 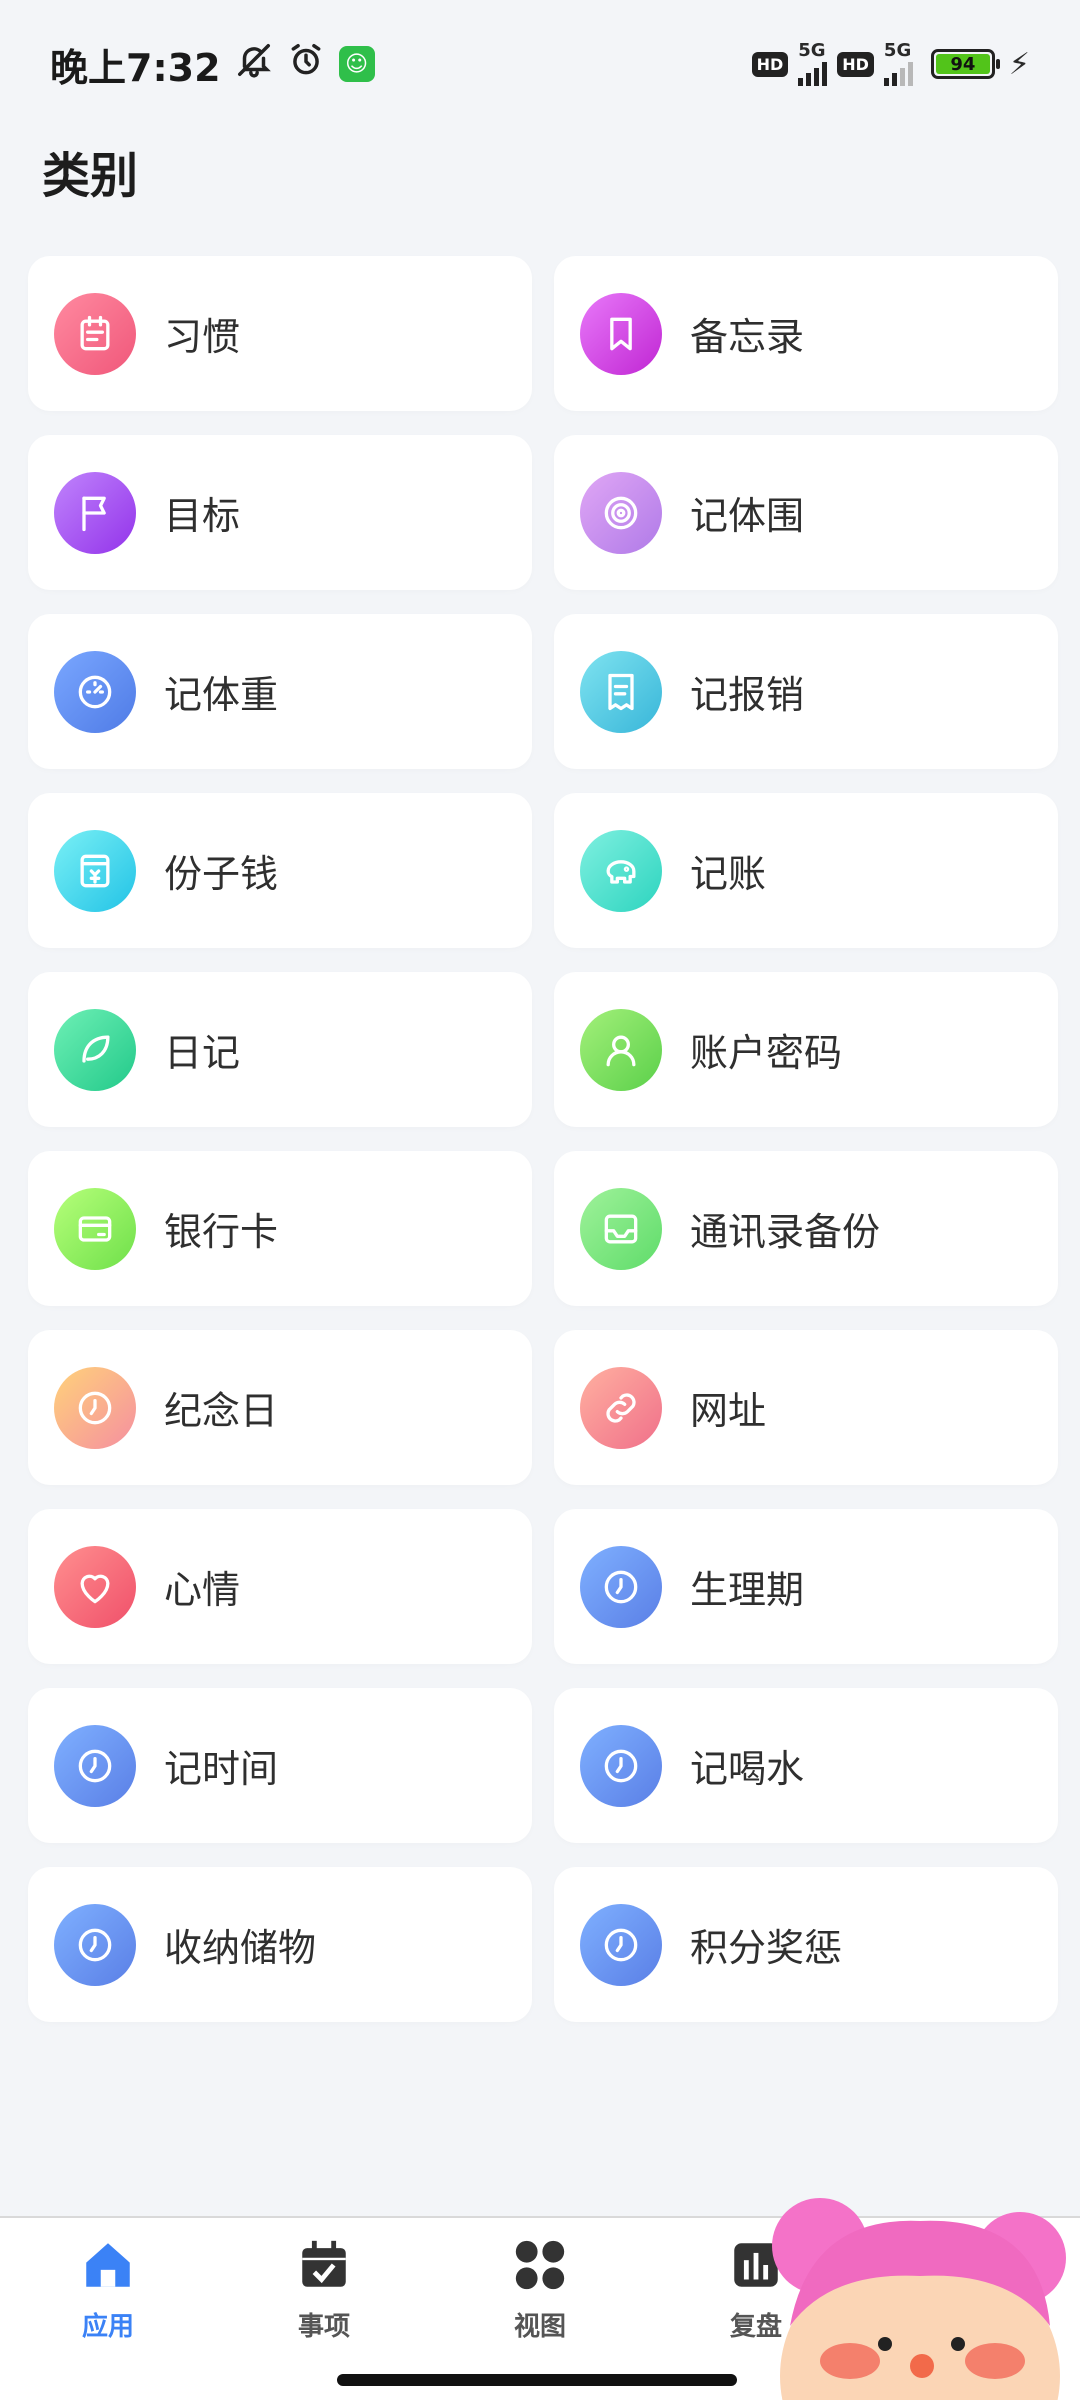 I want to click on category-label: 份子钱, so click(x=221, y=874).